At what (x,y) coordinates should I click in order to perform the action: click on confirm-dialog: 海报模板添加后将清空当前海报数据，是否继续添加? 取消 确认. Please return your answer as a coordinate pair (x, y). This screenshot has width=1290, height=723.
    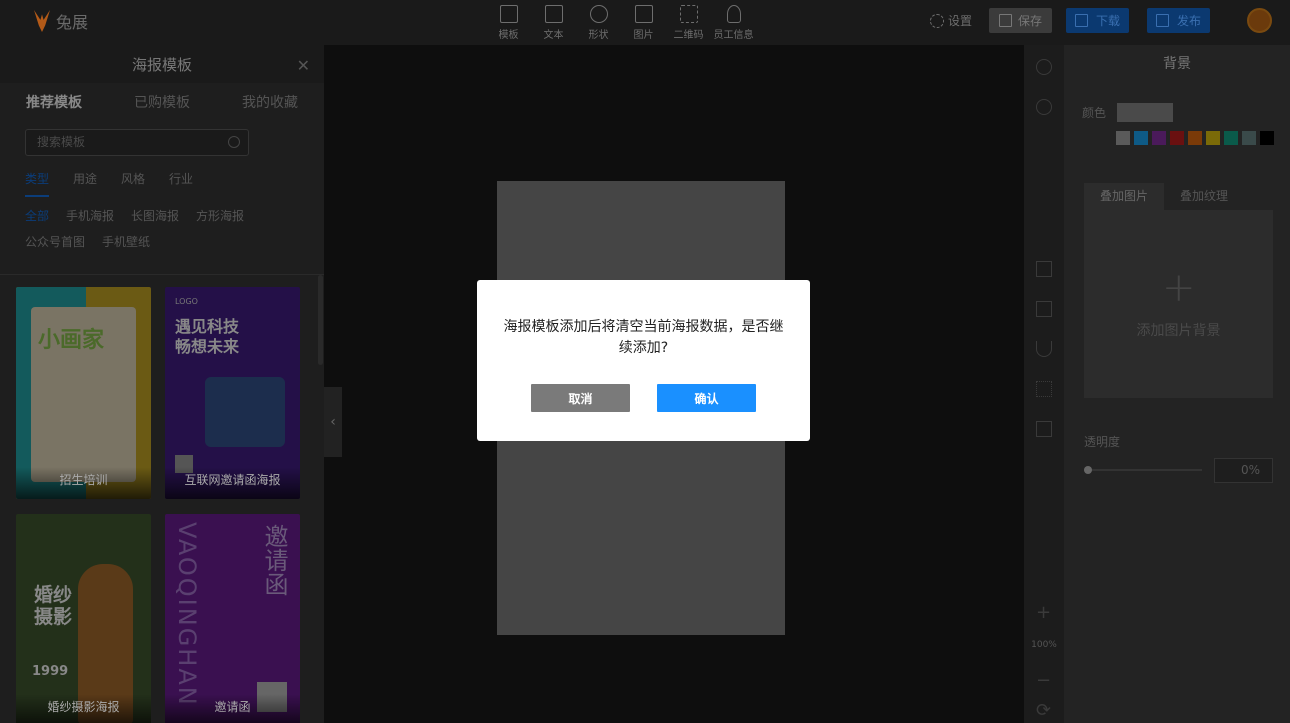
    Looking at the image, I should click on (643, 360).